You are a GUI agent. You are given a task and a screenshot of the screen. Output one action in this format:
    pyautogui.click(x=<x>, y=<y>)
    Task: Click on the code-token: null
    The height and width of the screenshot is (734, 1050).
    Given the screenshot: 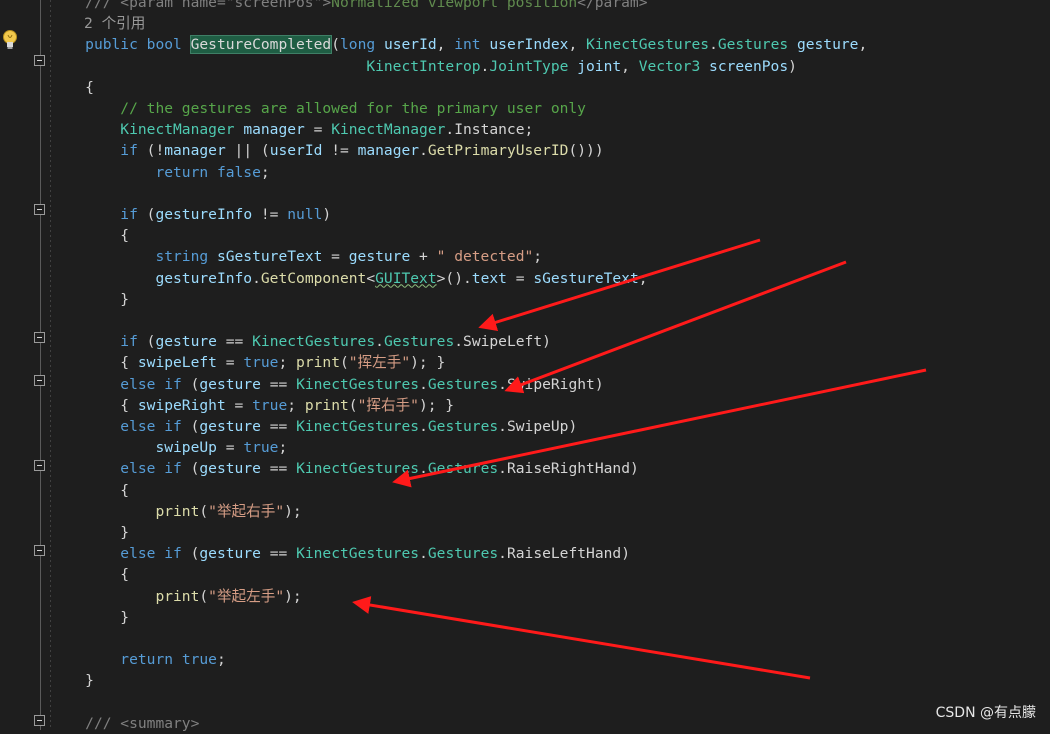 What is the action you would take?
    pyautogui.click(x=305, y=214)
    